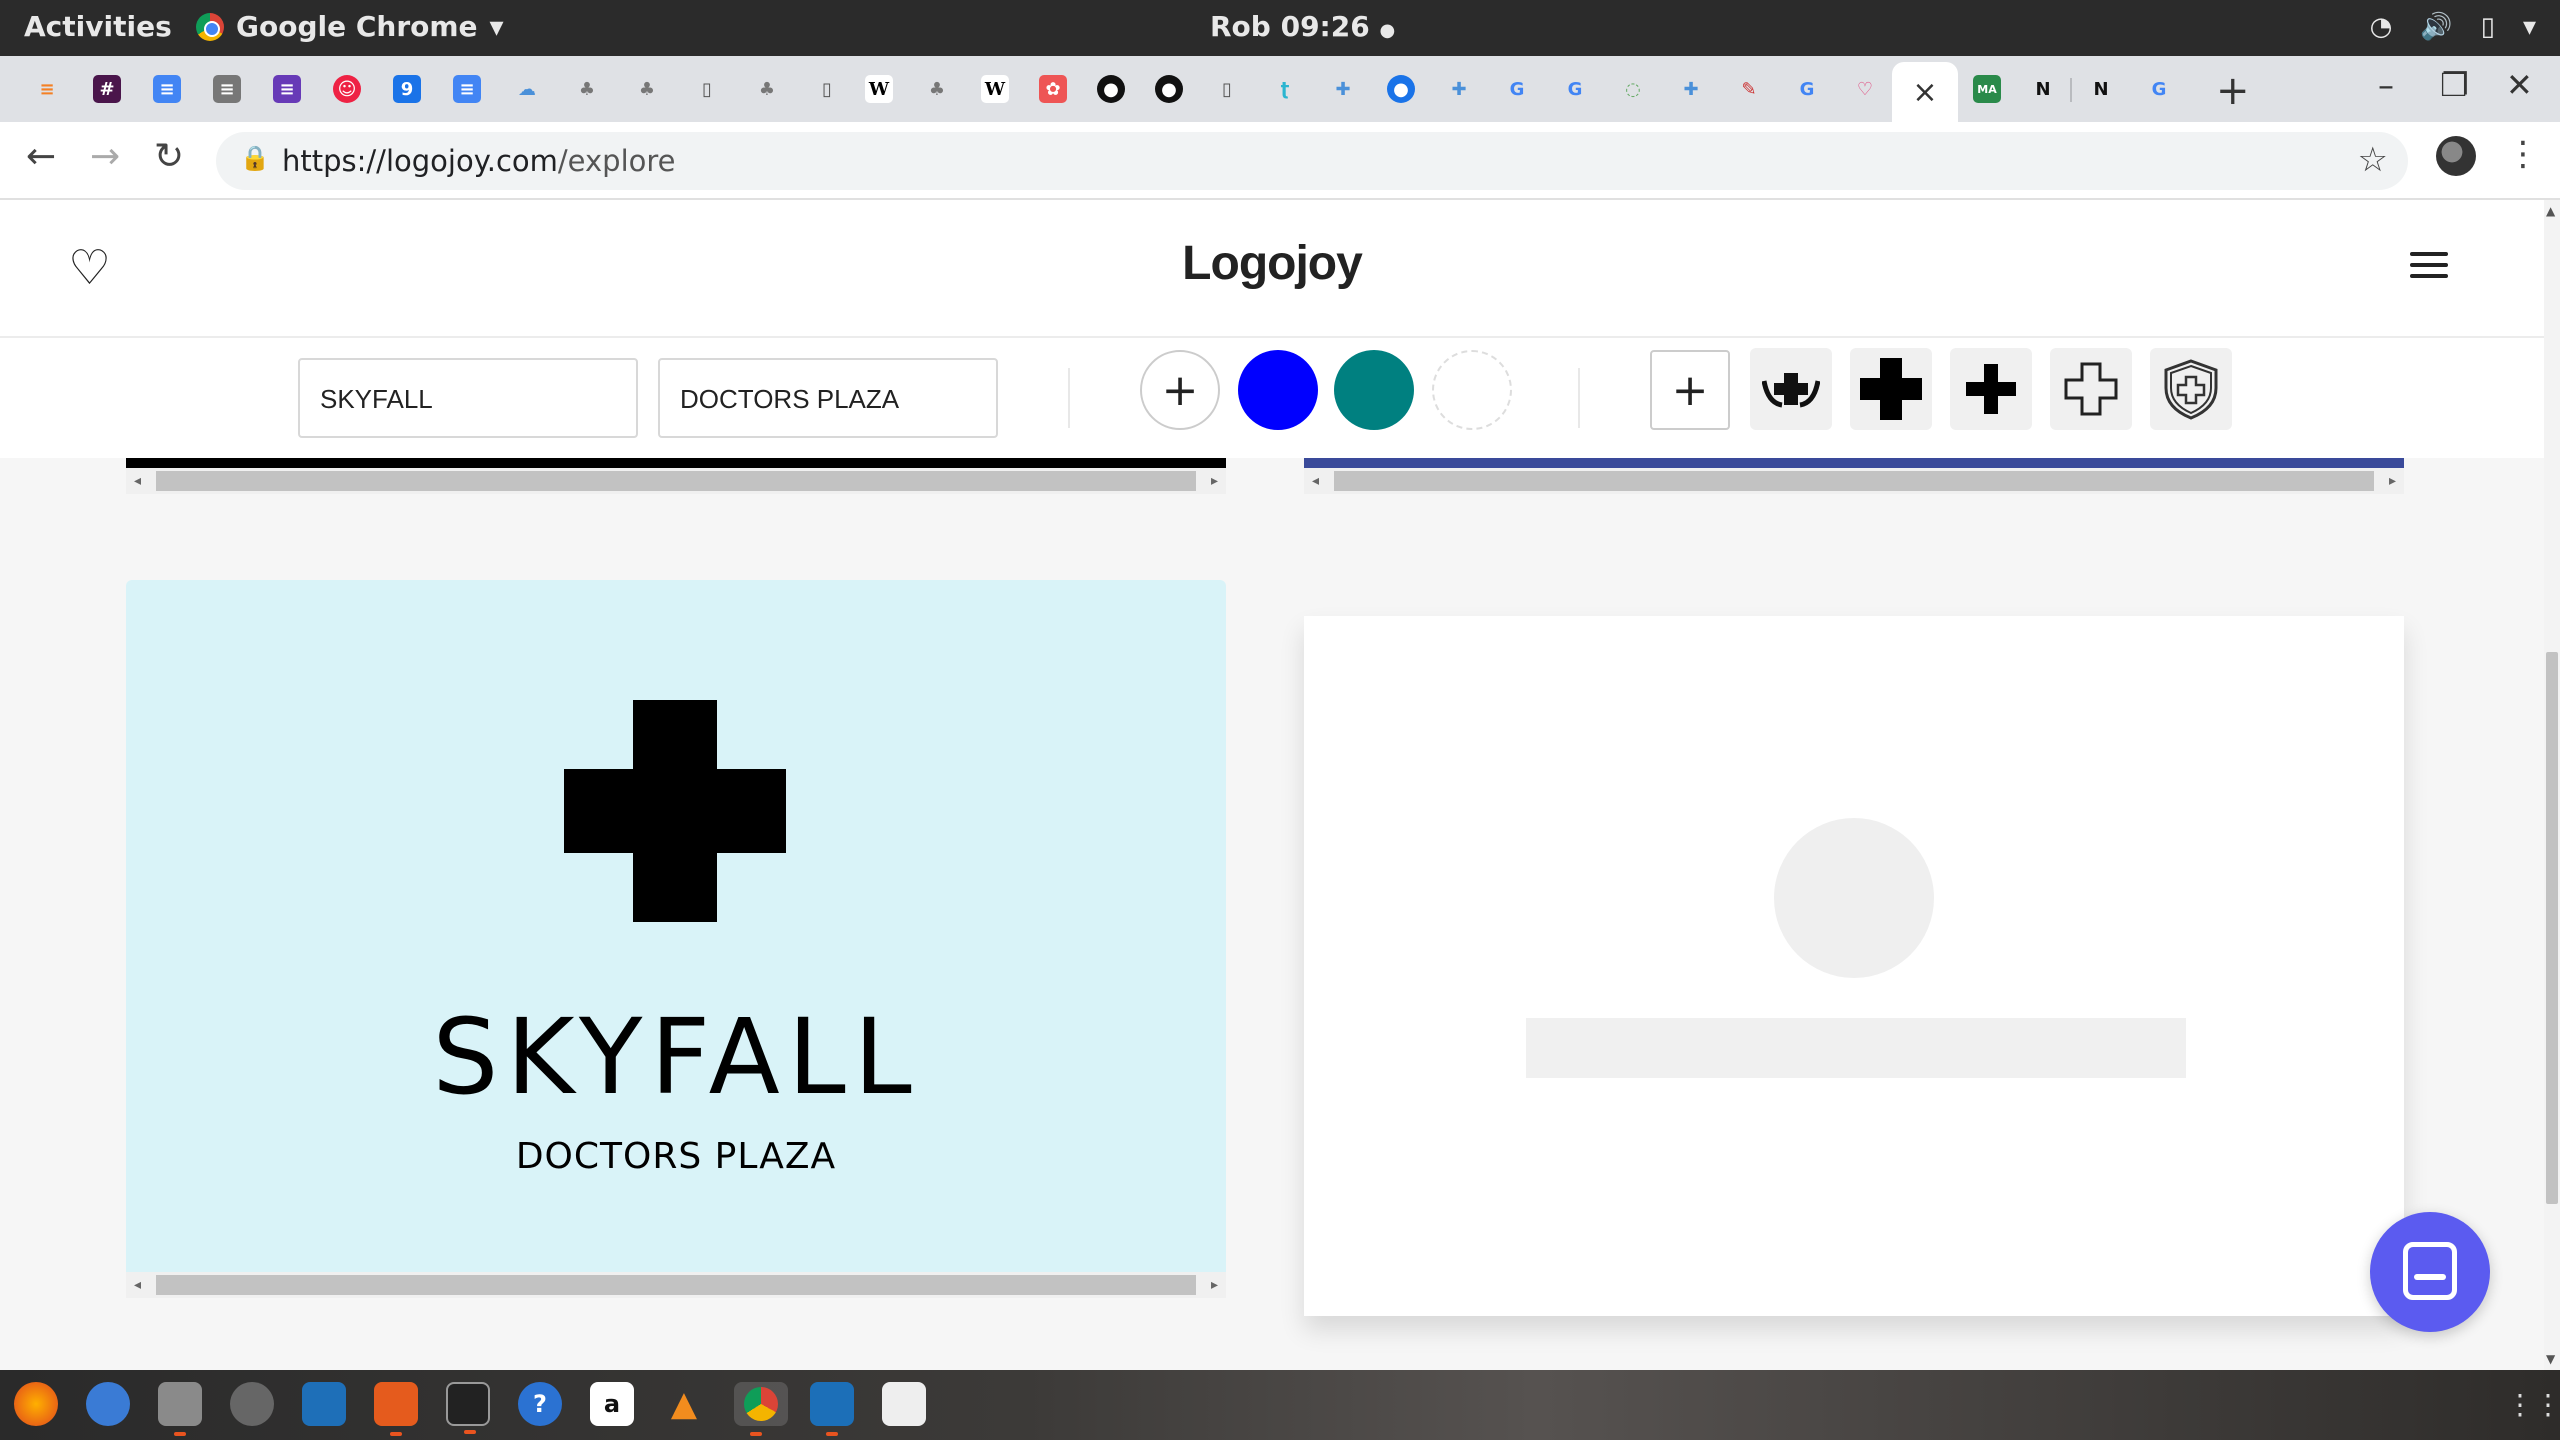 The width and height of the screenshot is (2560, 1440). What do you see at coordinates (1865, 89) in the screenshot?
I see `tab-heart: ♡` at bounding box center [1865, 89].